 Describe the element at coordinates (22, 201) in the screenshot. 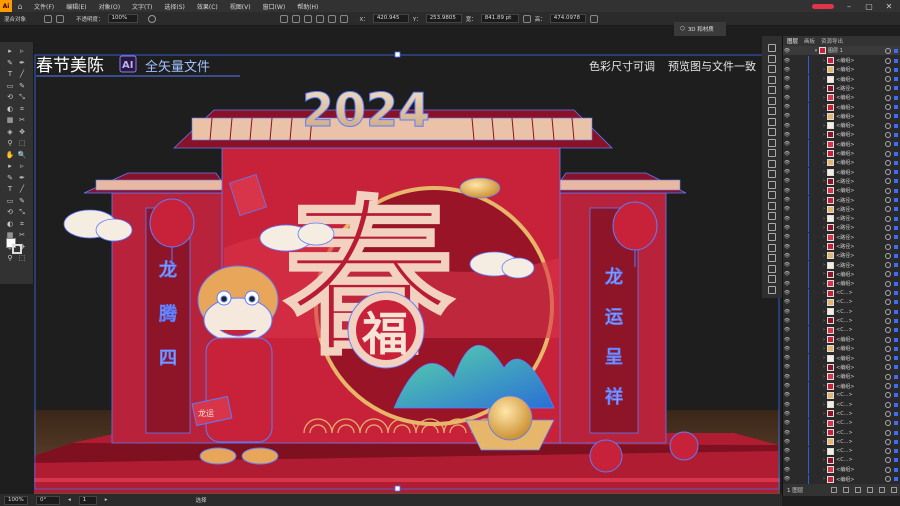

I see `pencil-tool-icon: ✎` at that location.